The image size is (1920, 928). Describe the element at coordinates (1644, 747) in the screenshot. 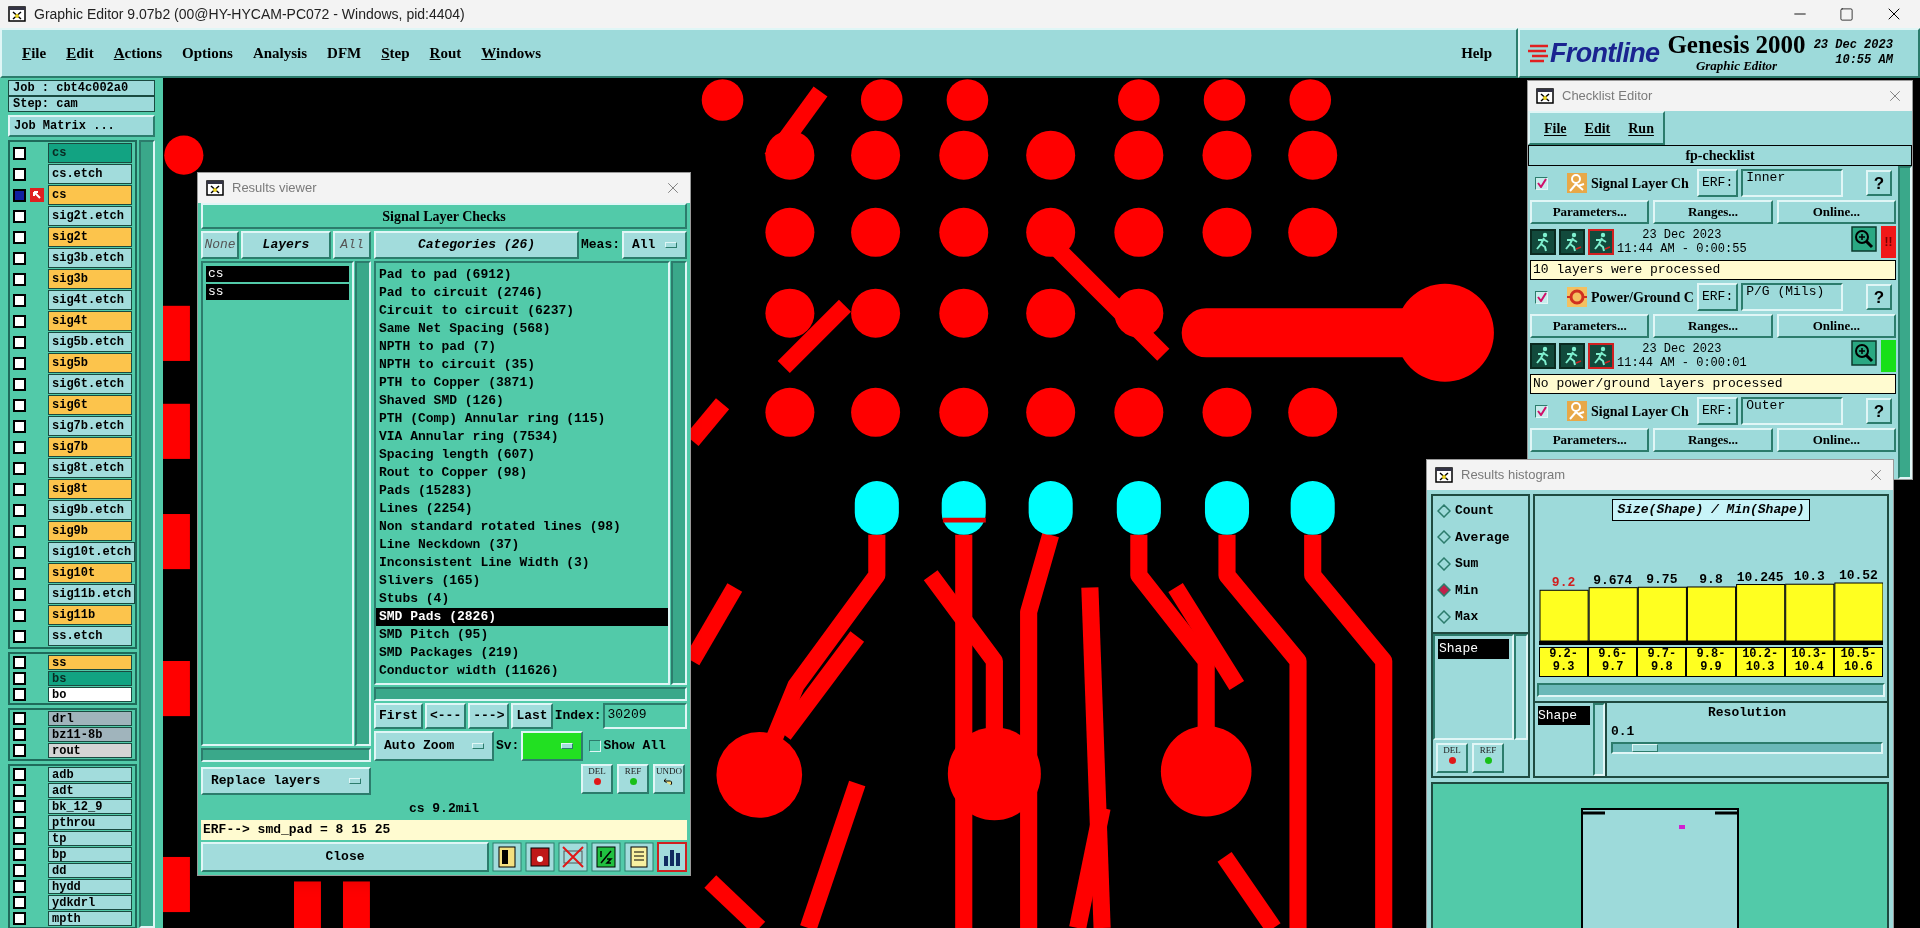

I see `slider-thumb` at that location.